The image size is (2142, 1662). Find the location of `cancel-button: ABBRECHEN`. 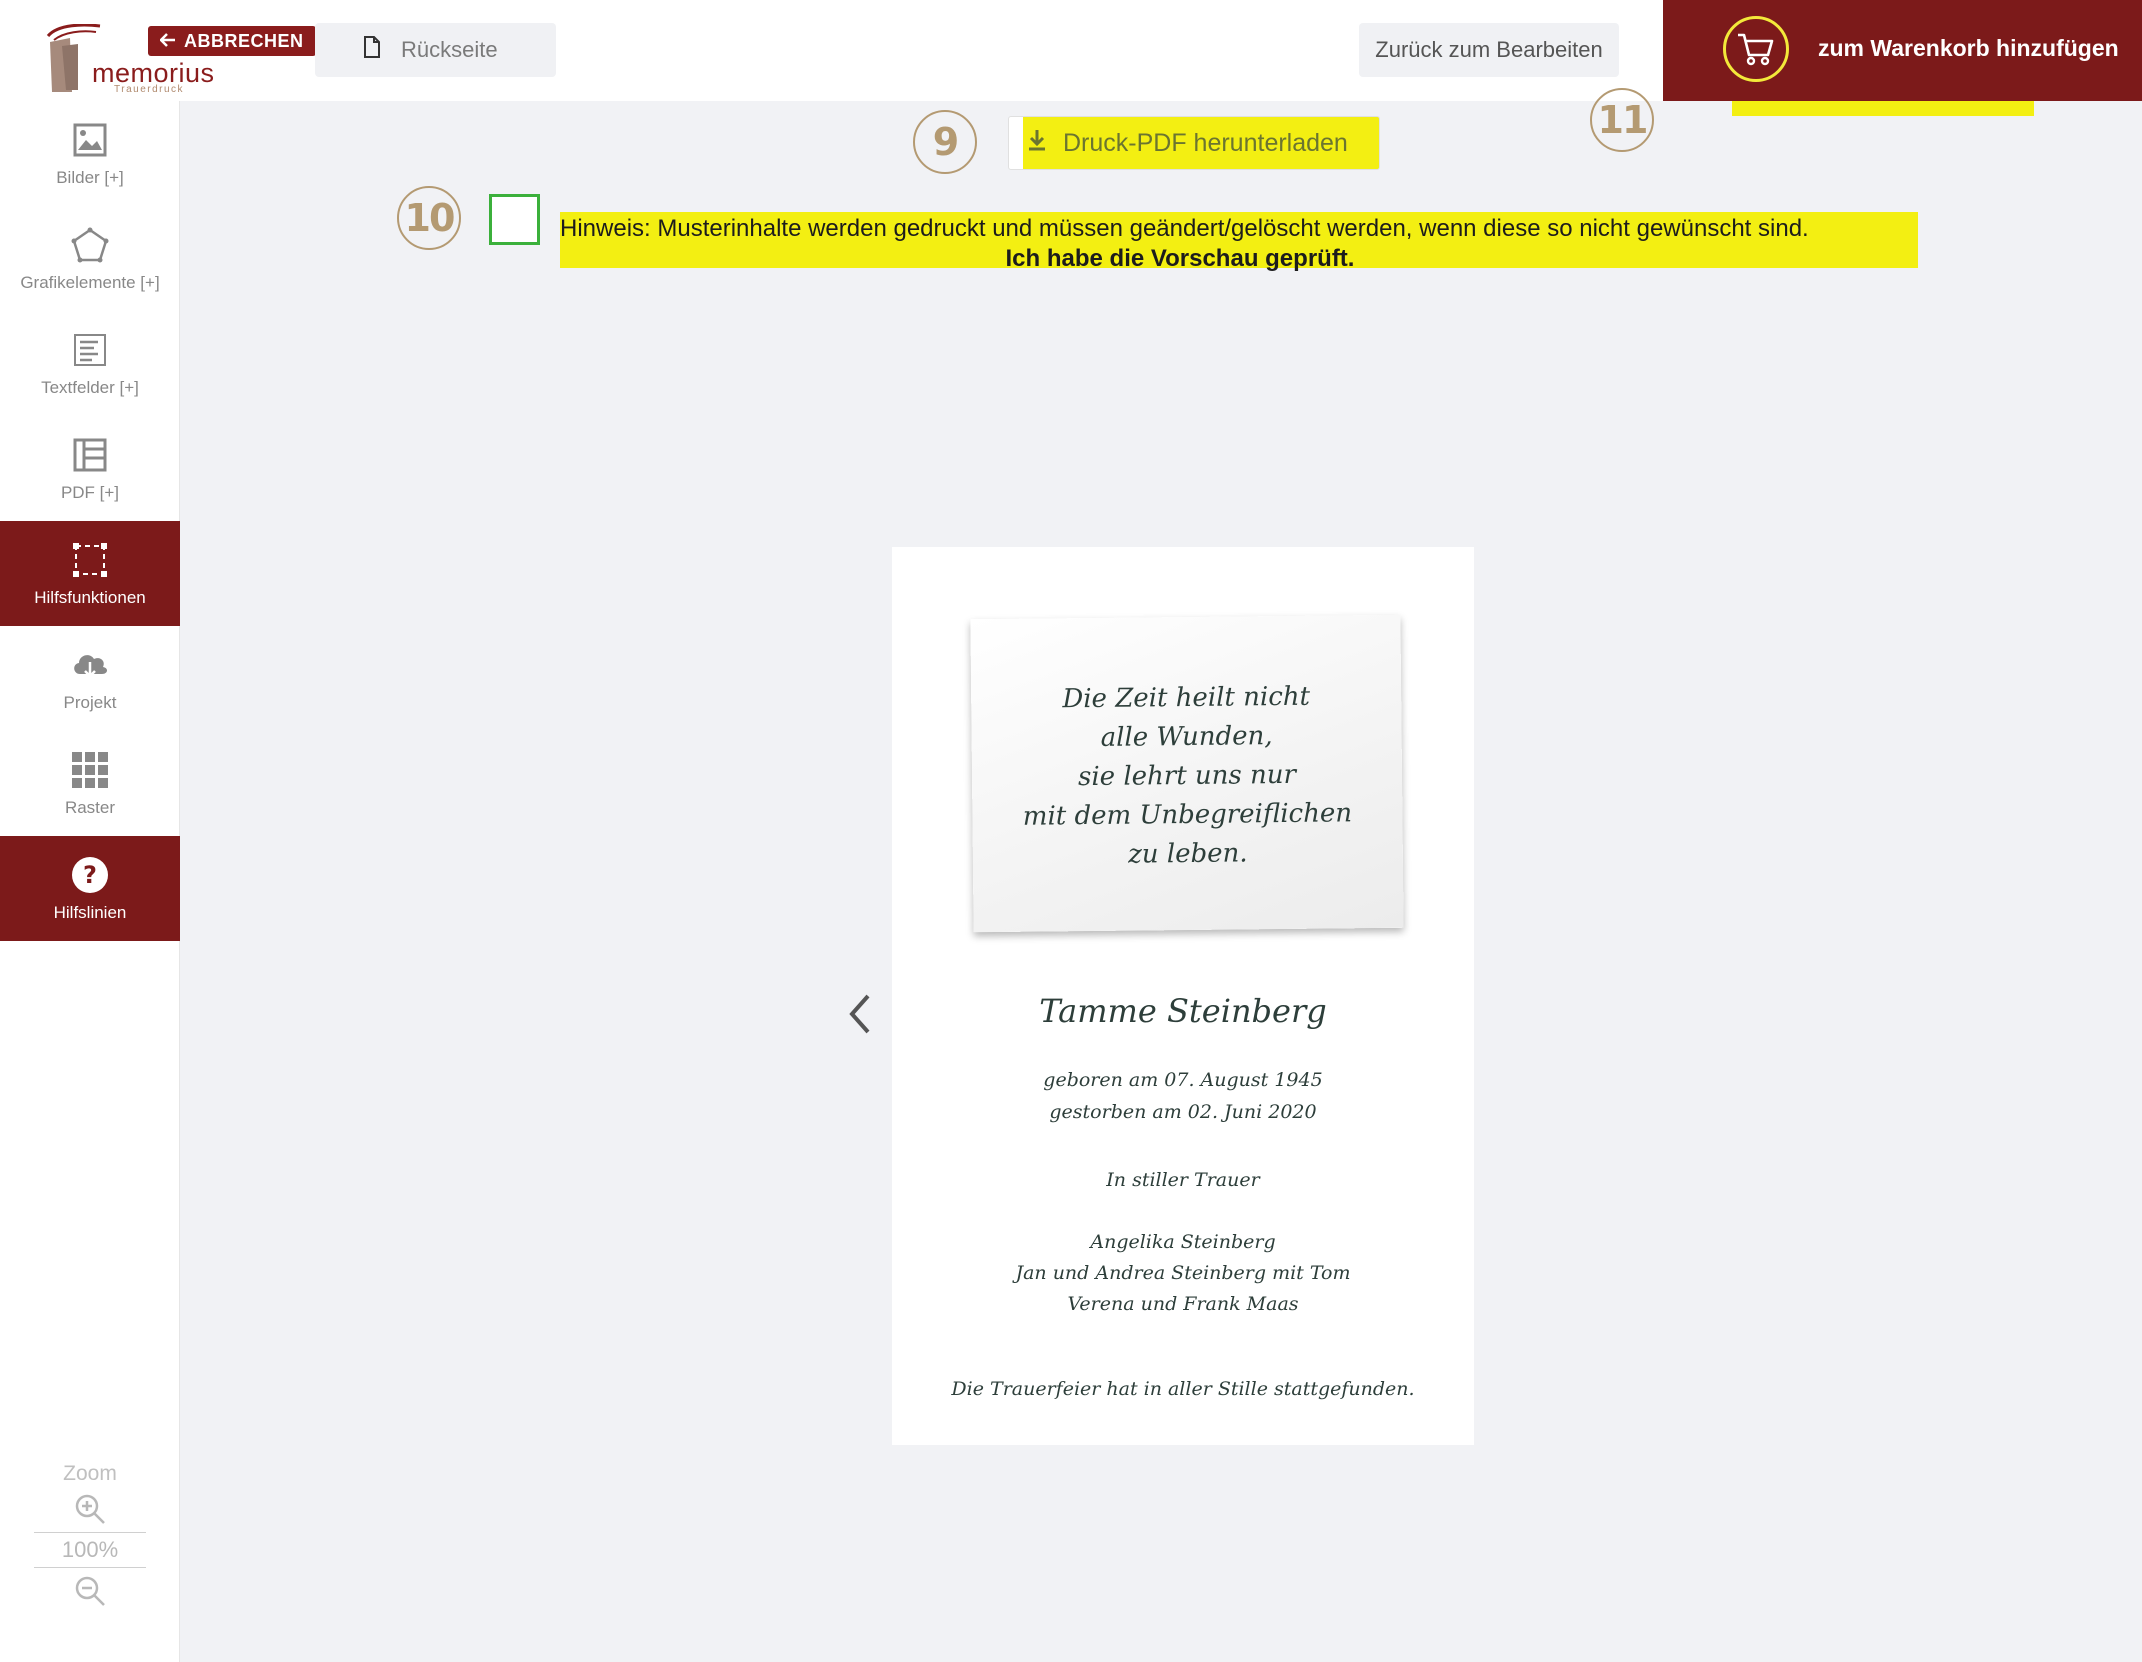

cancel-button: ABBRECHEN is located at coordinates (232, 41).